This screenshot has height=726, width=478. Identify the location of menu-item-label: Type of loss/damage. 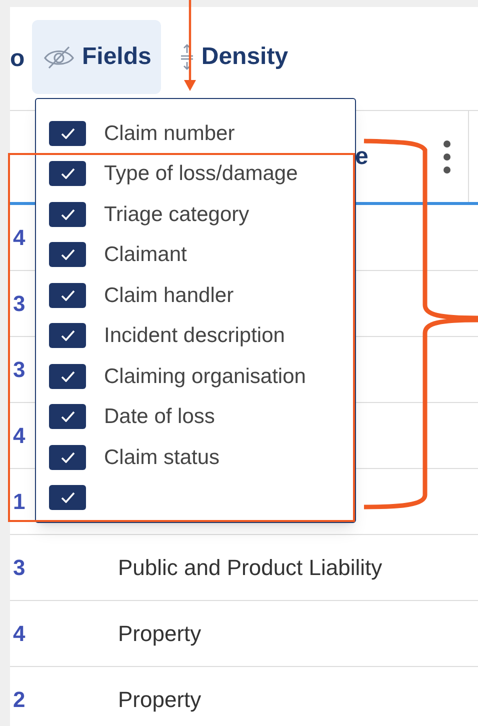
(201, 174).